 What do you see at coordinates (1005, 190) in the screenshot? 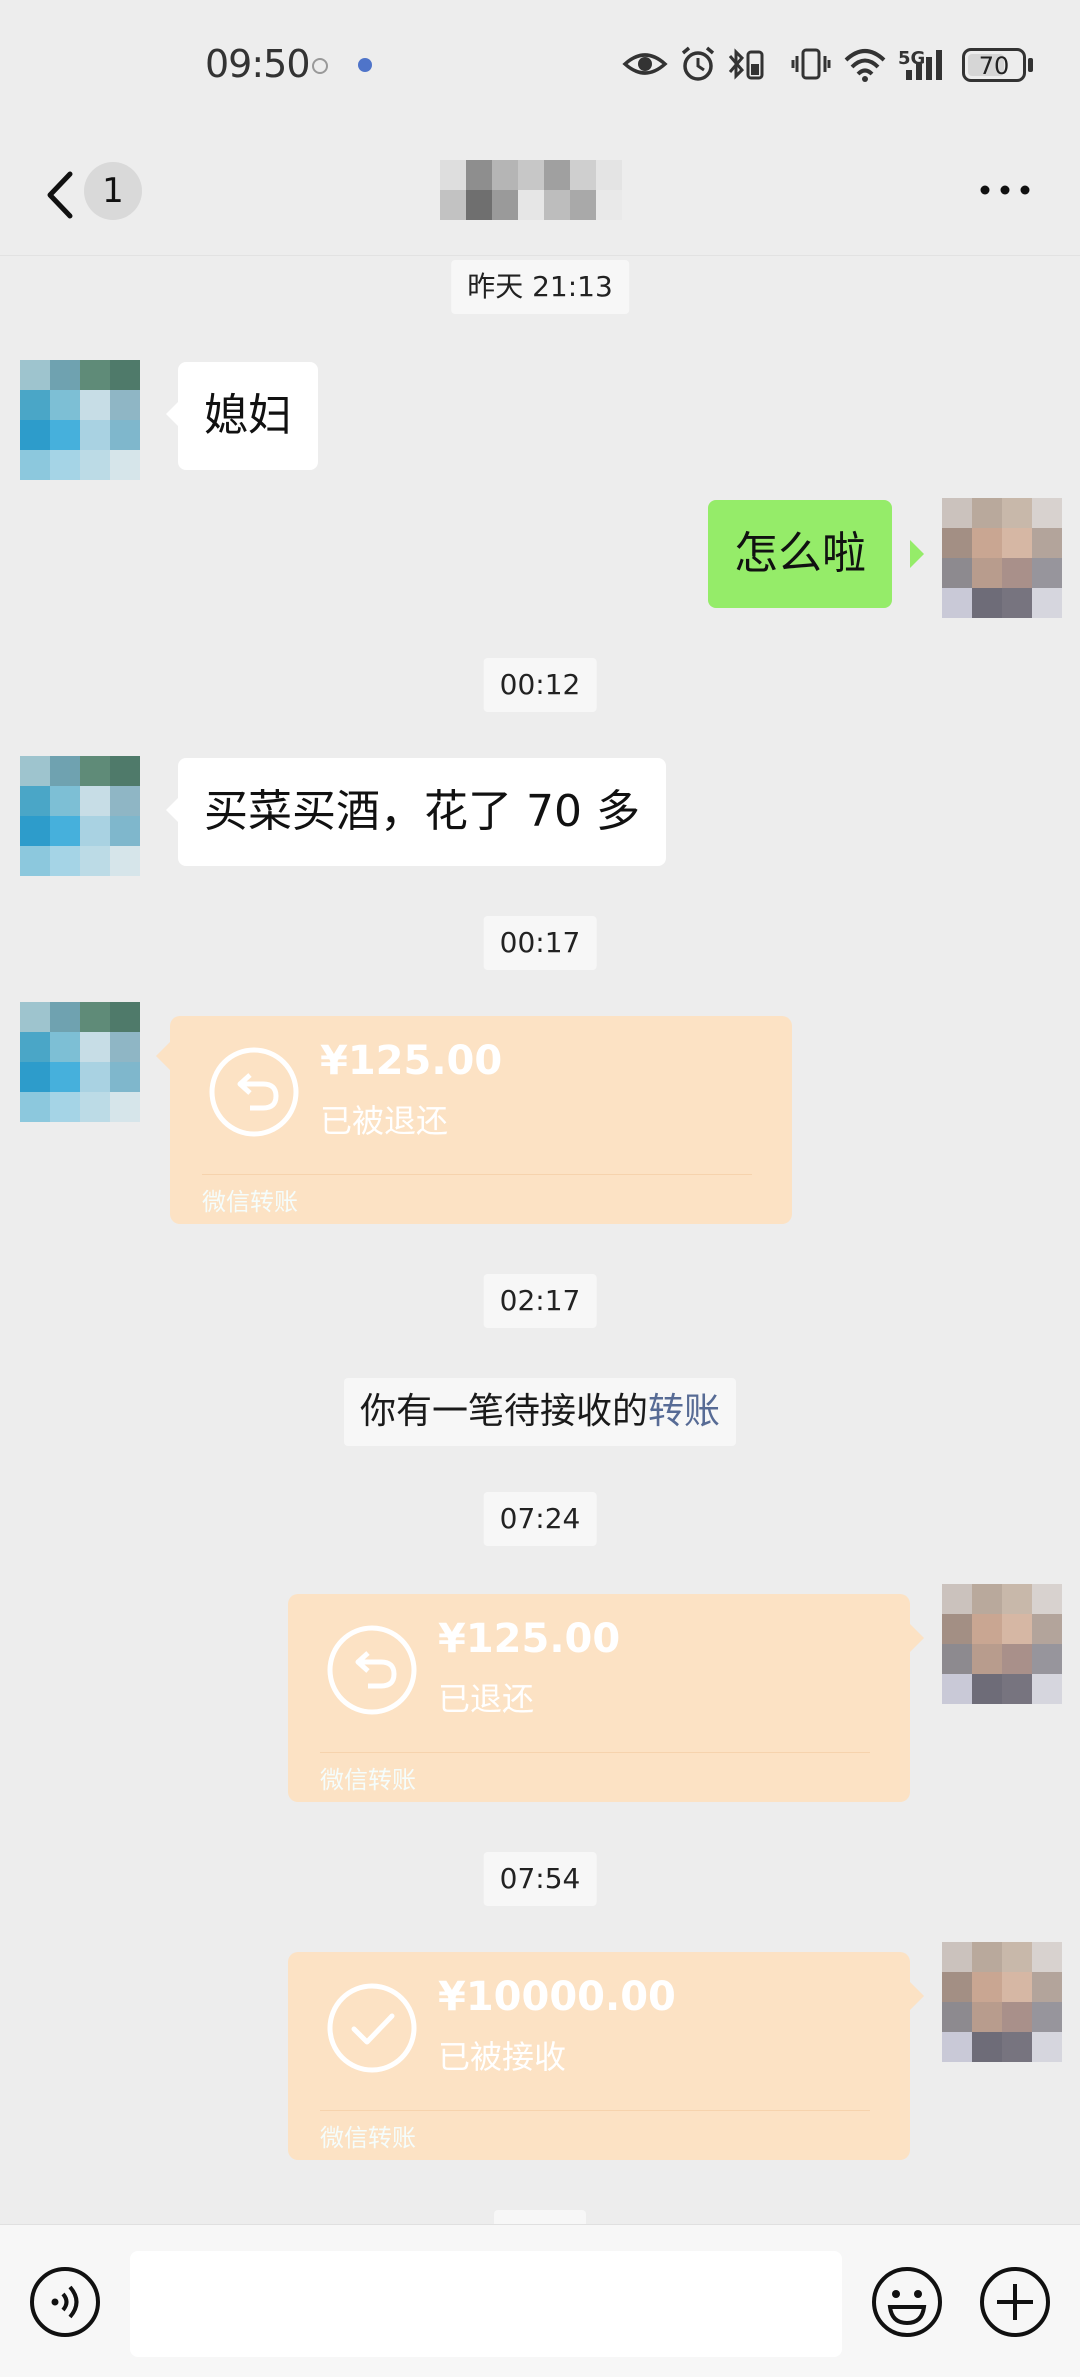
I see `more-icon` at bounding box center [1005, 190].